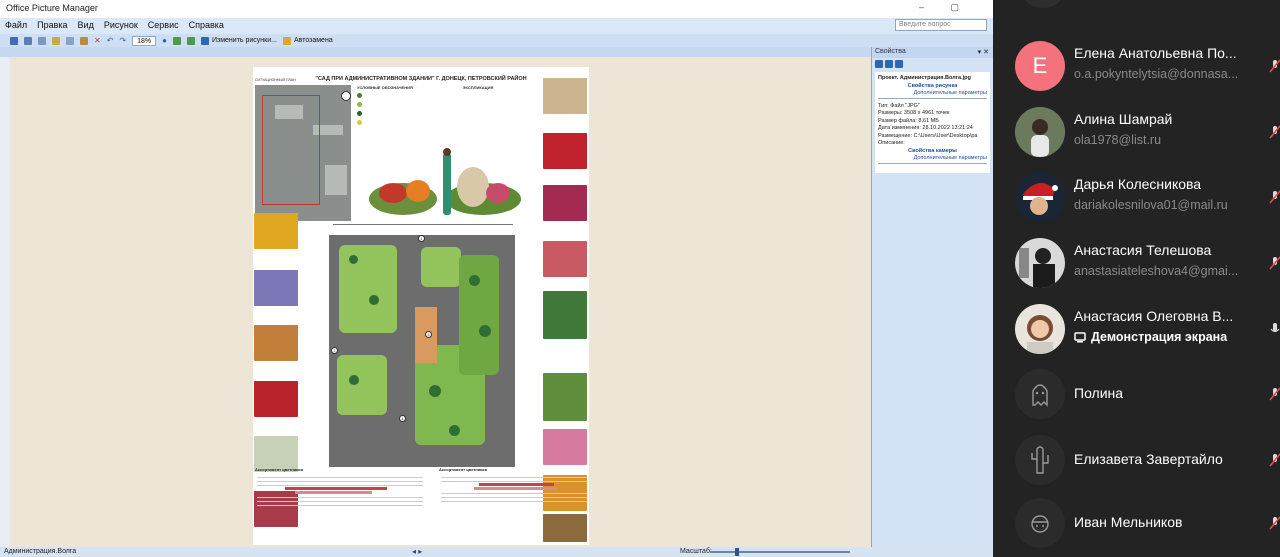 The width and height of the screenshot is (1280, 557). I want to click on participant-email: dariakolesnilova01@mail.ru, so click(1151, 205).